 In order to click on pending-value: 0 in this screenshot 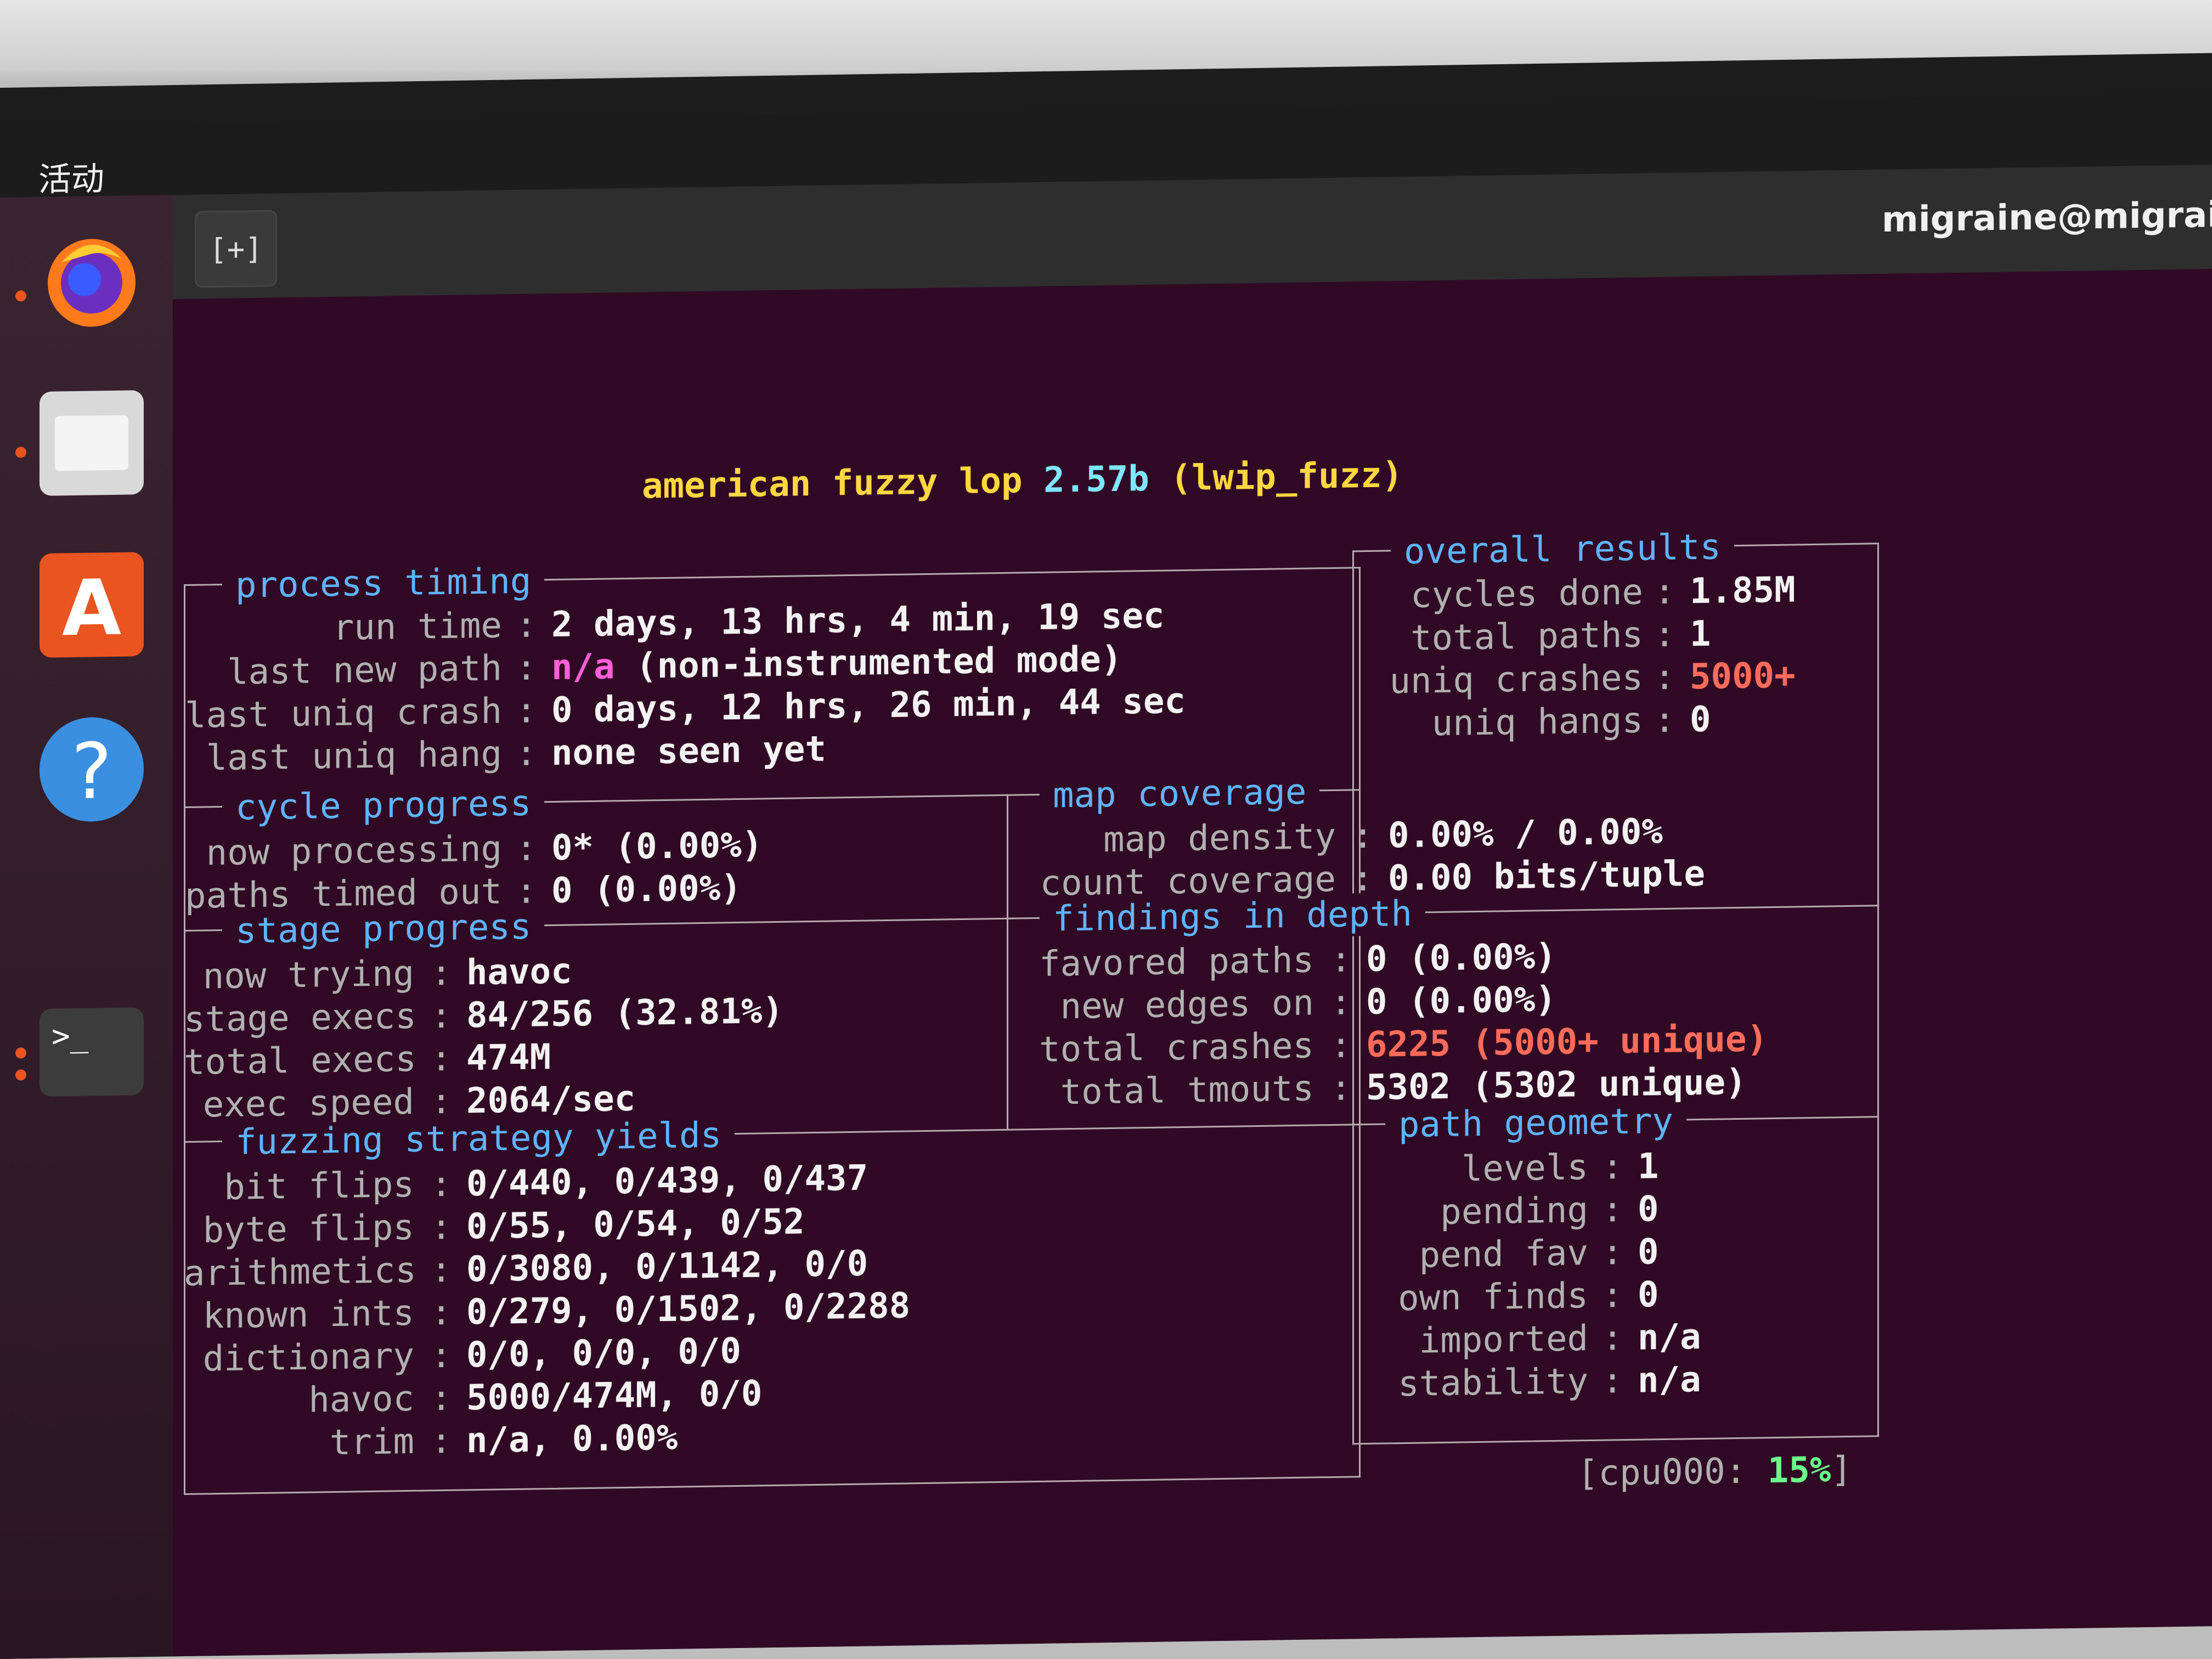, I will do `click(1648, 1209)`.